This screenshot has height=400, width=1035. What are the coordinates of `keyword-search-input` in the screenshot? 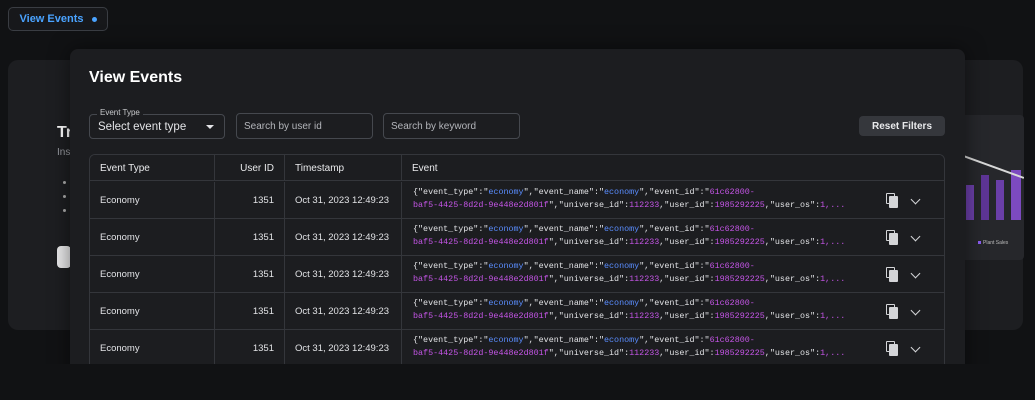 It's located at (451, 126).